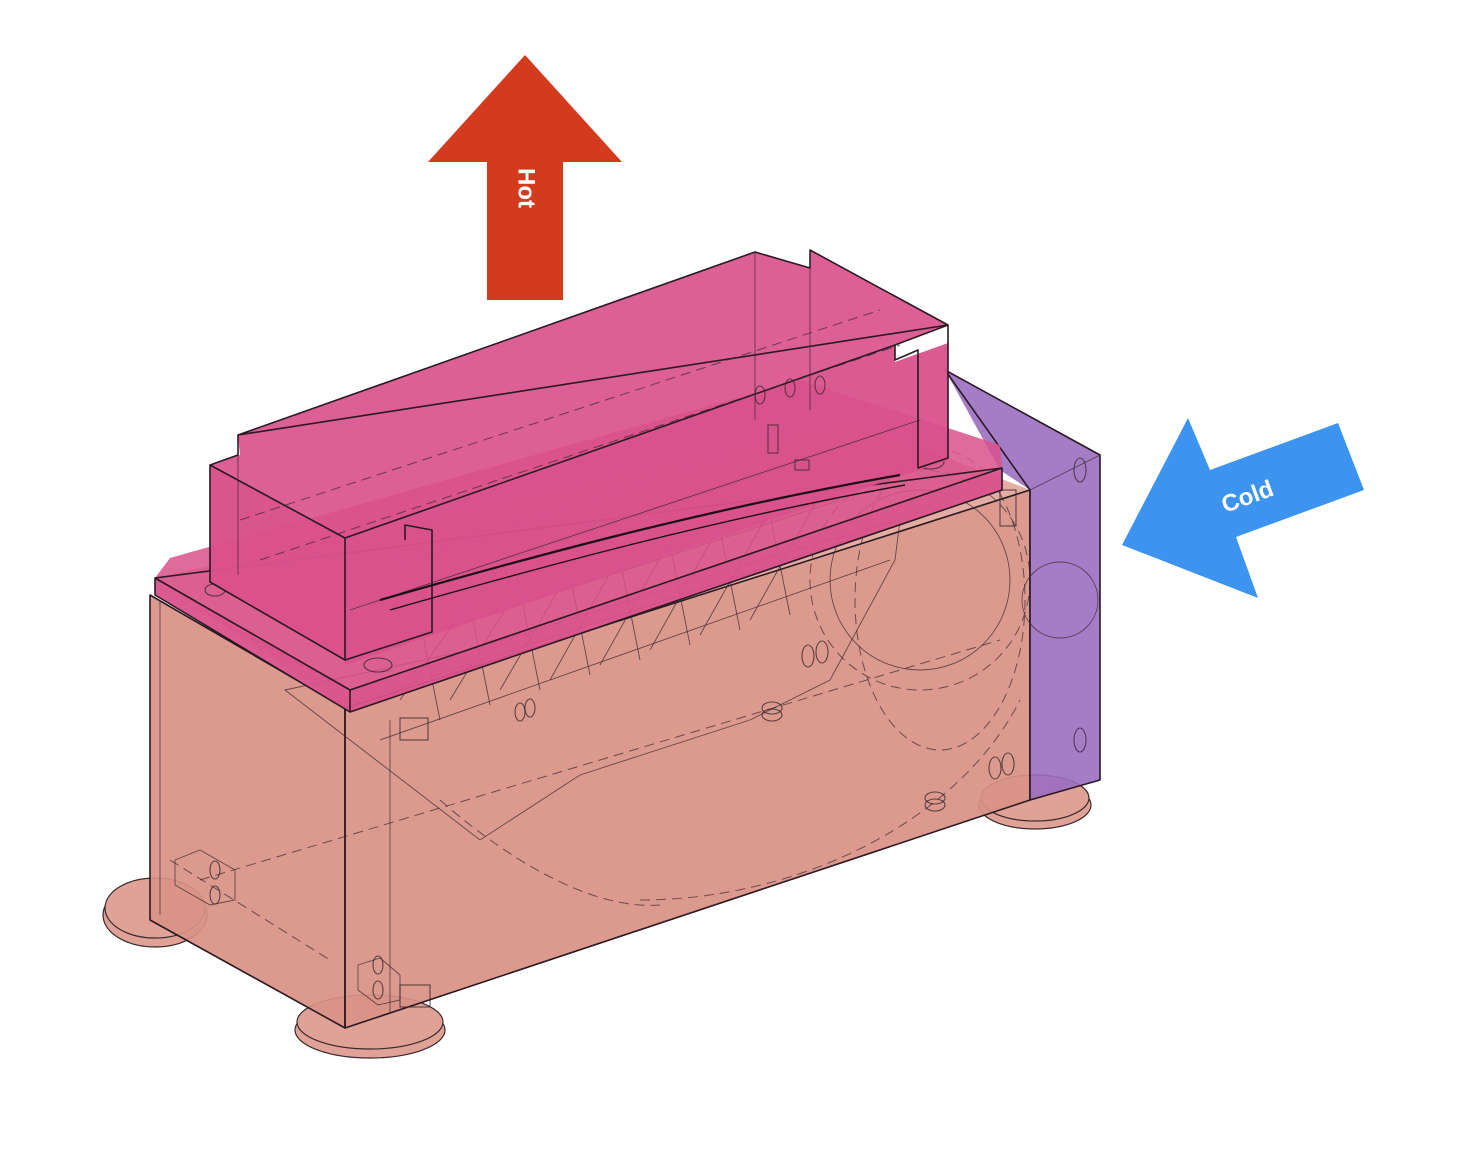 This screenshot has width=1472, height=1158. I want to click on hot-airflow-arrow: Hot, so click(525, 177).